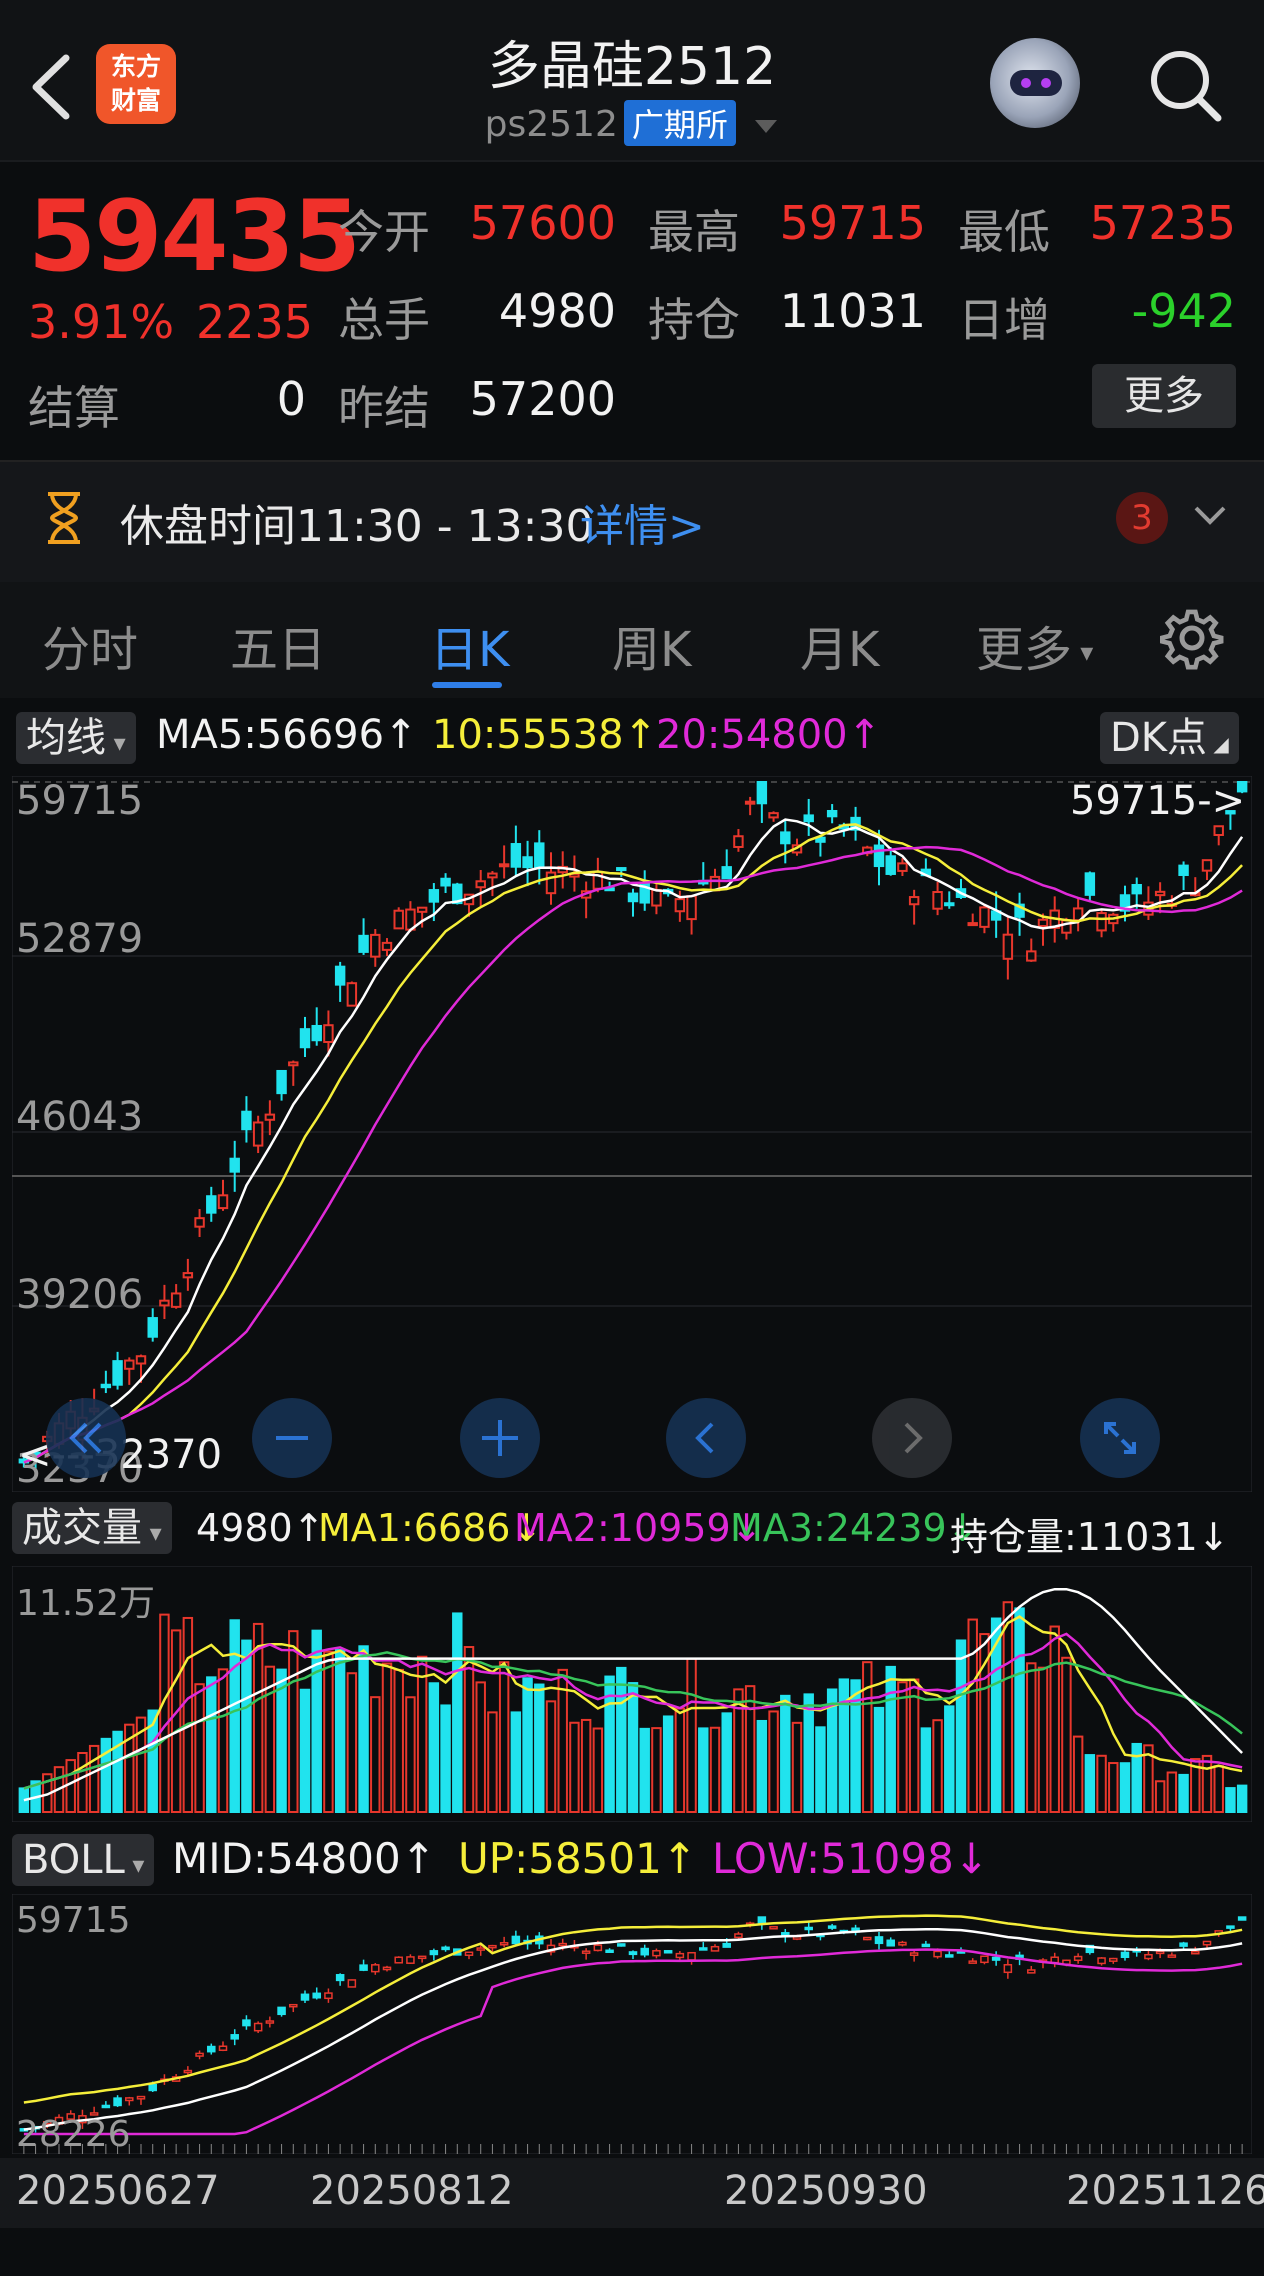 The width and height of the screenshot is (1264, 2276). What do you see at coordinates (850, 1858) in the screenshot?
I see `boll-low: LOW:51098↓` at bounding box center [850, 1858].